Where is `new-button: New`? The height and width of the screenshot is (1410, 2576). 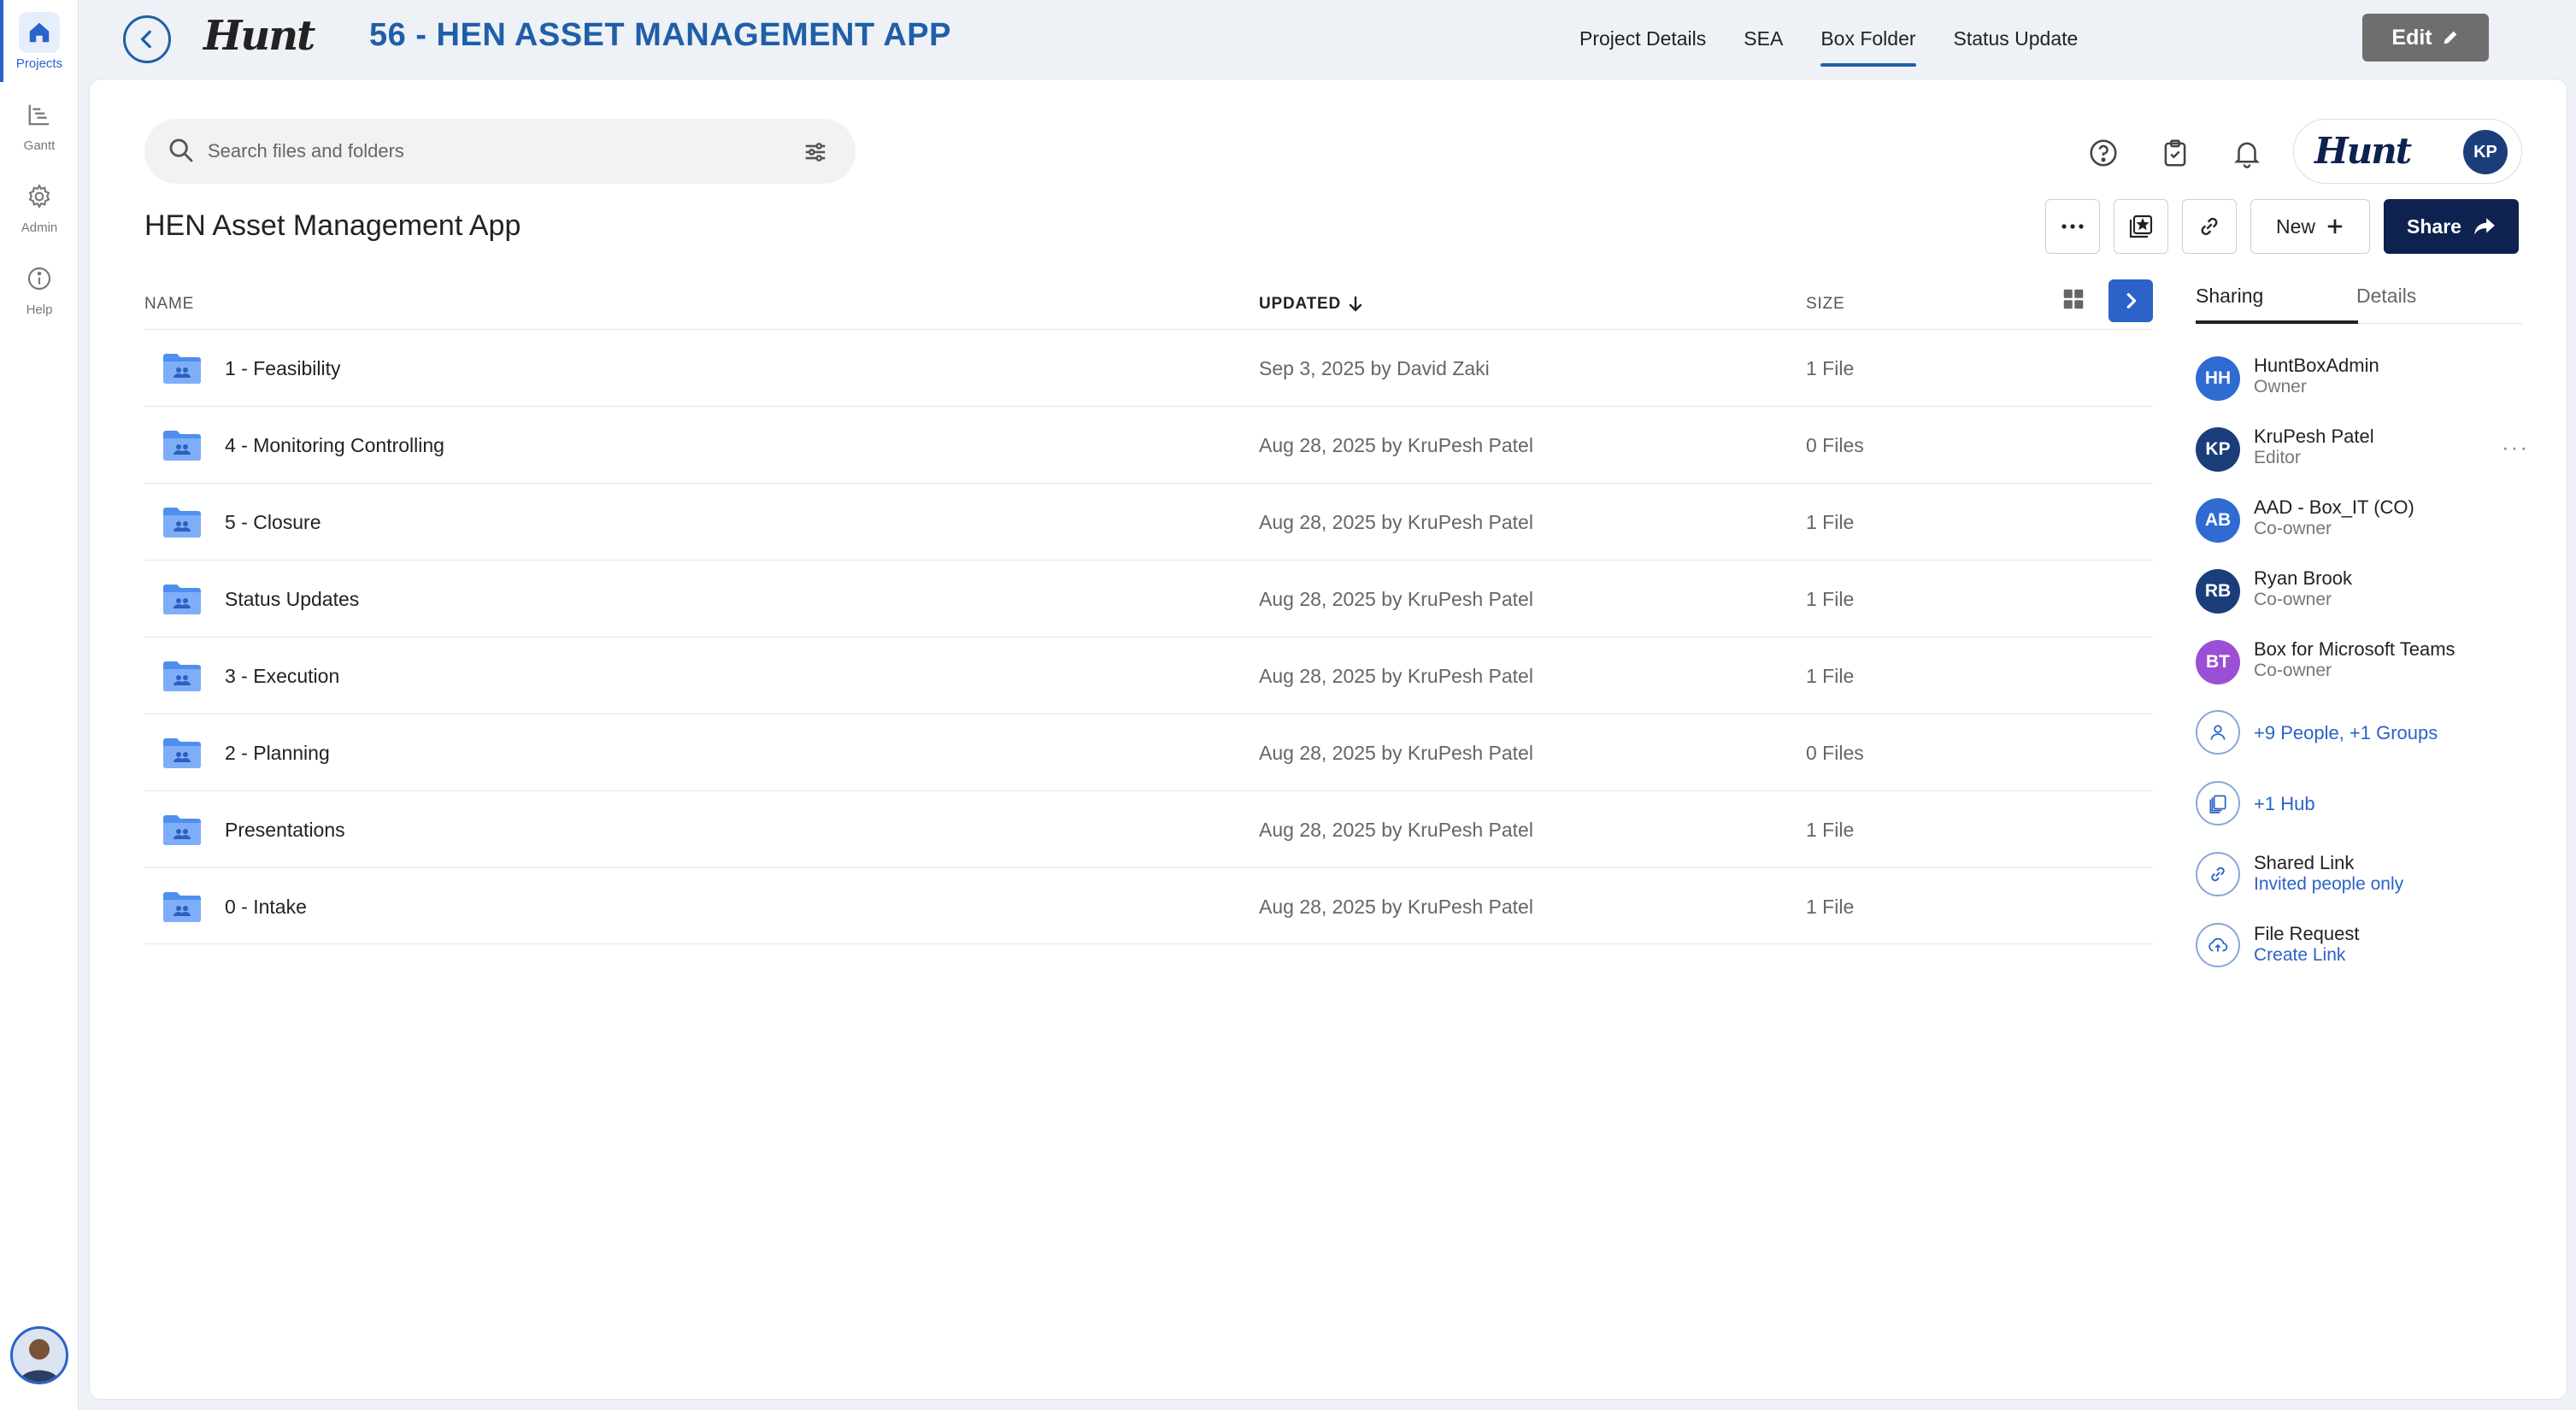
new-button: New is located at coordinates (2310, 226).